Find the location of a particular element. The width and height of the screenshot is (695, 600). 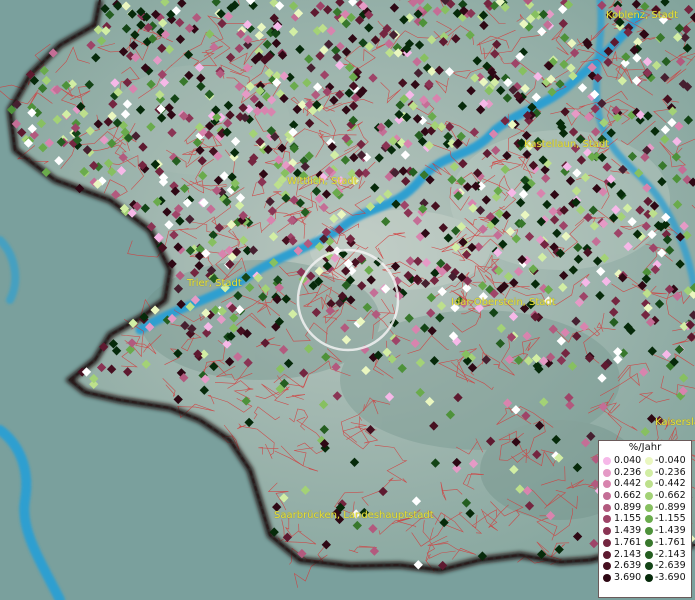

legend-value-positive: 2.143 is located at coordinates (628, 554).